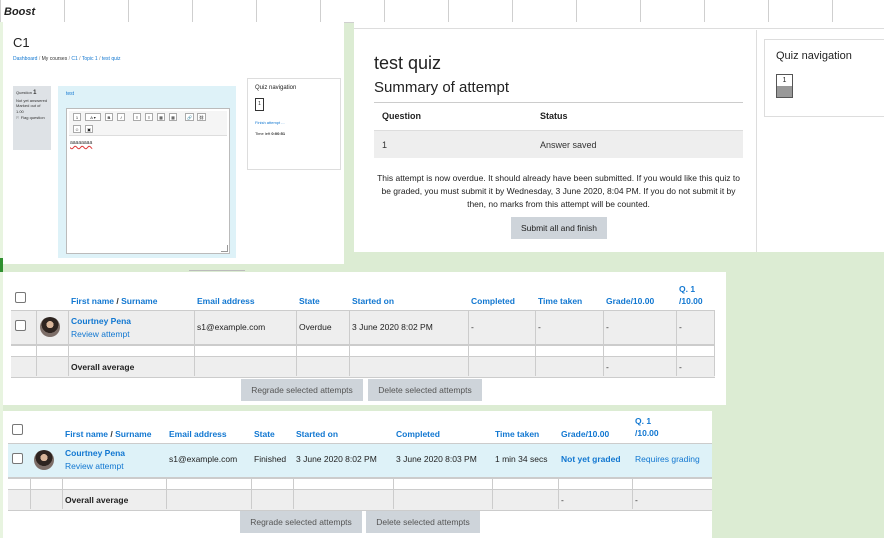 The image size is (884, 538). Describe the element at coordinates (109, 117) in the screenshot. I see `bold-button: B` at that location.